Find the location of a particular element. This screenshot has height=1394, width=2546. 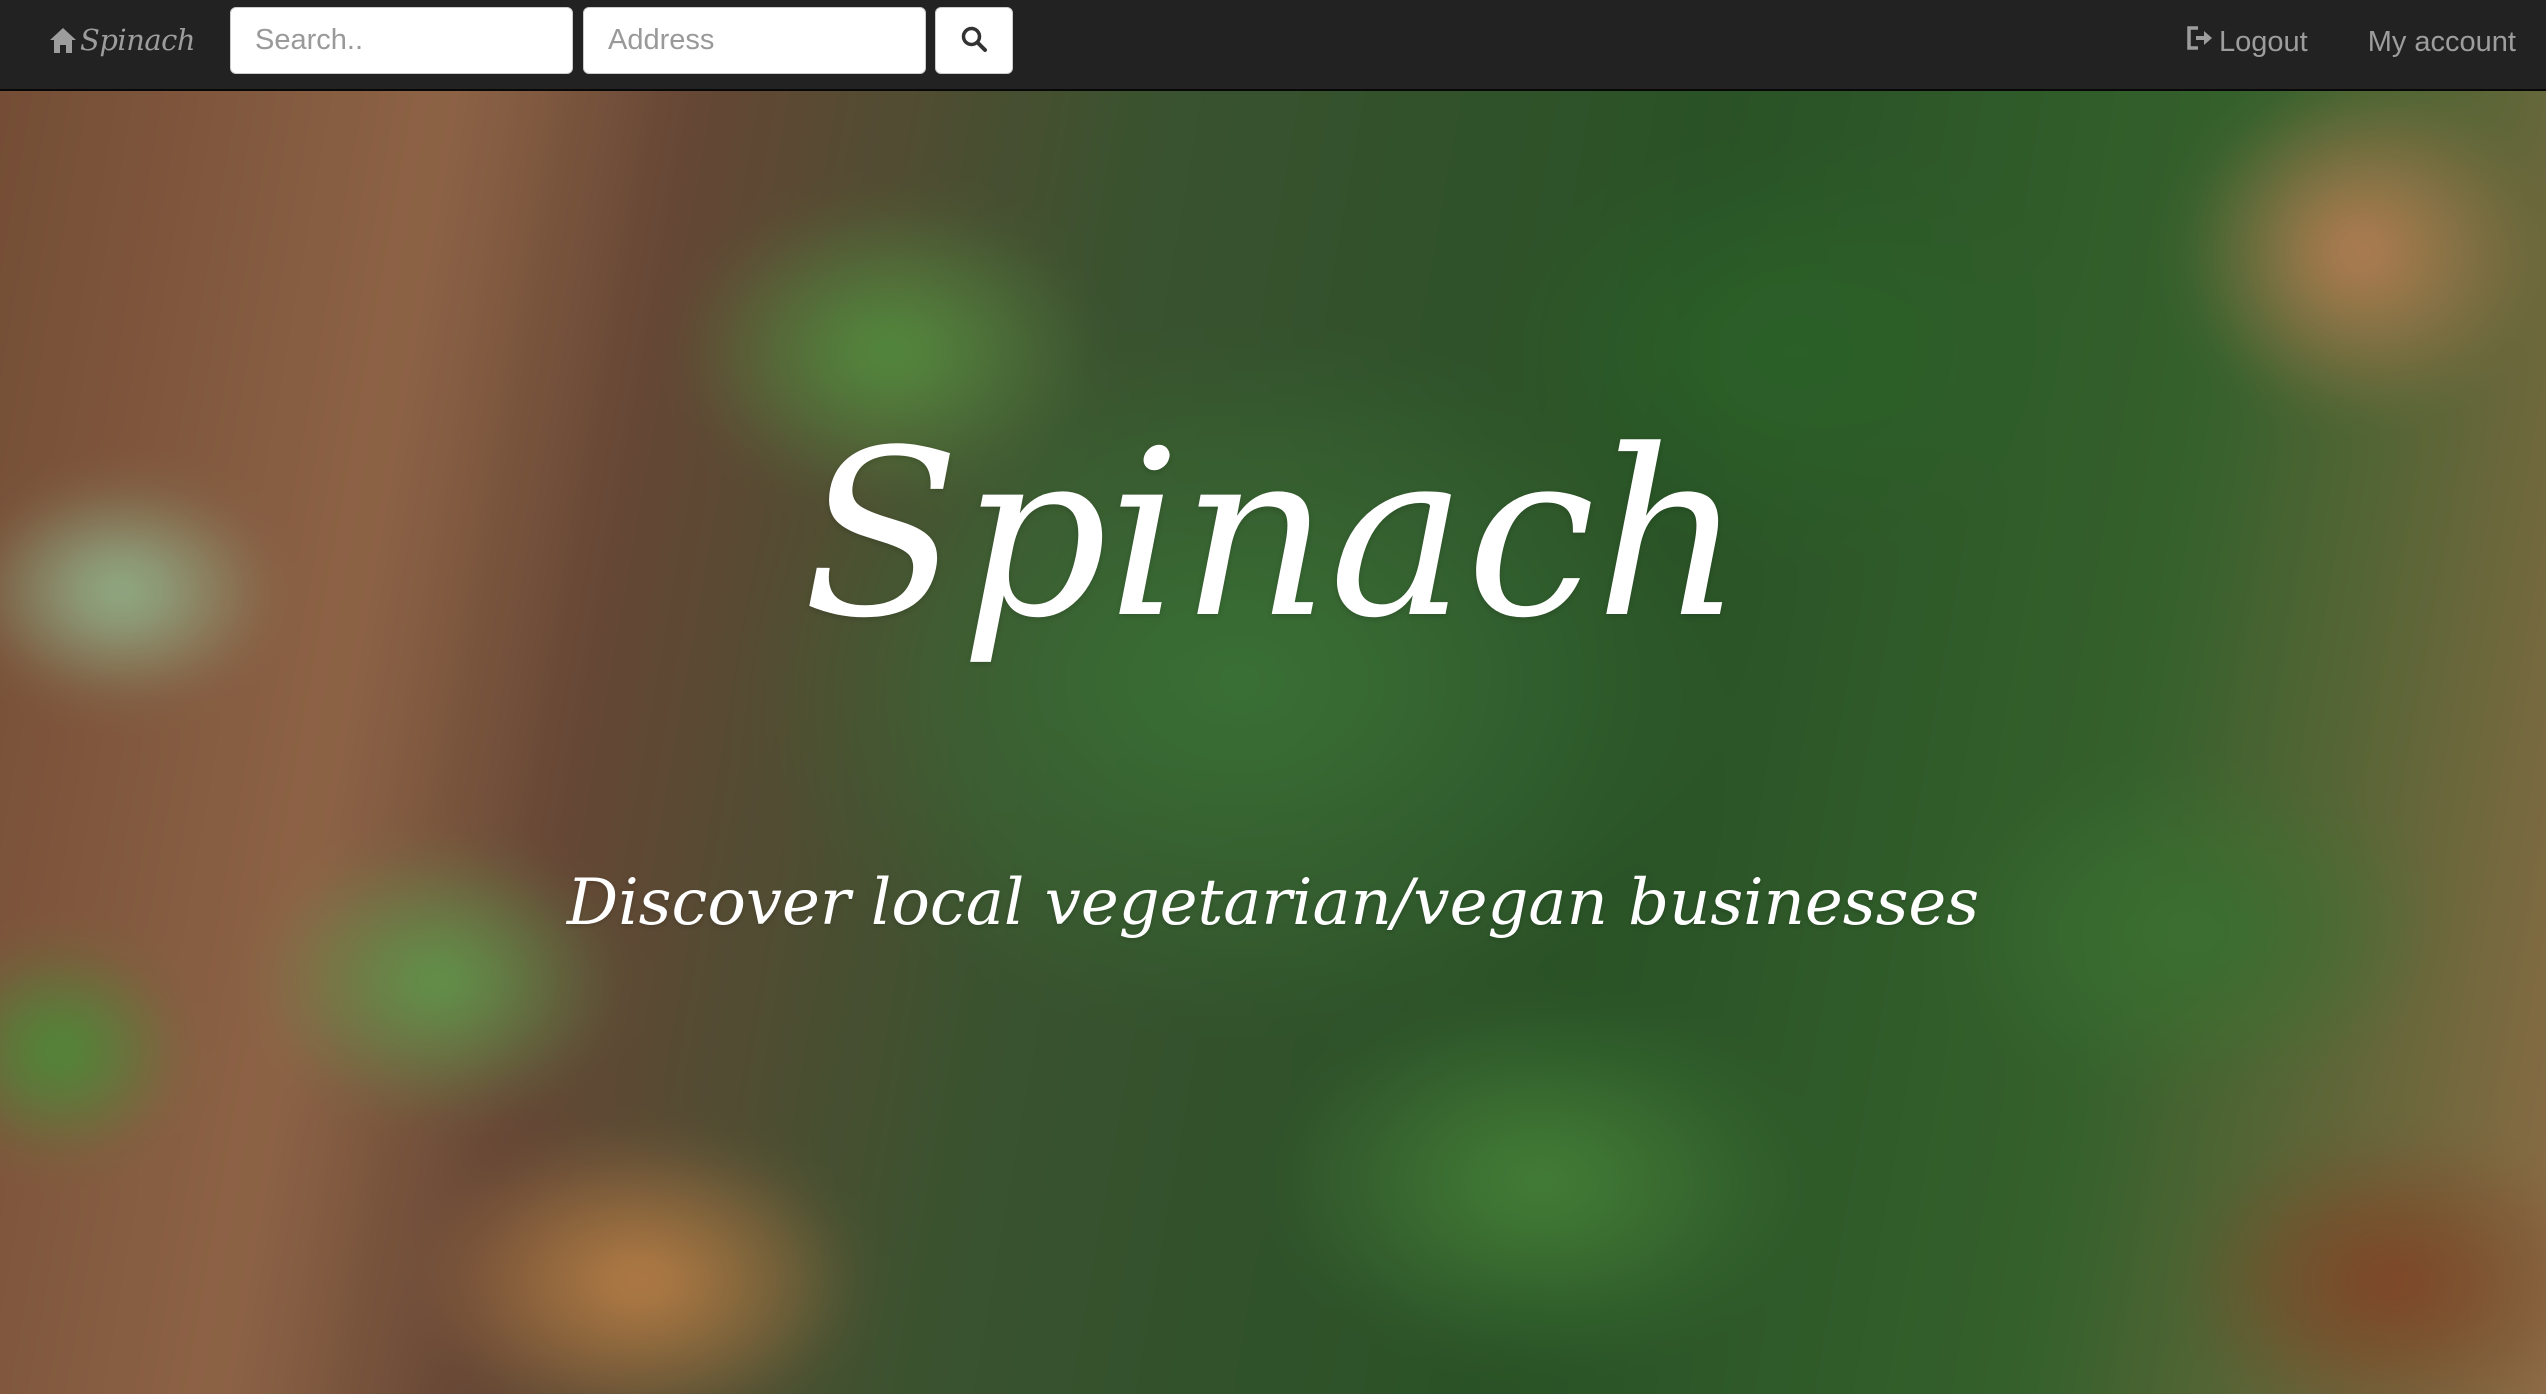

top-navbar: Spinach Logout My account is located at coordinates (1273, 45).